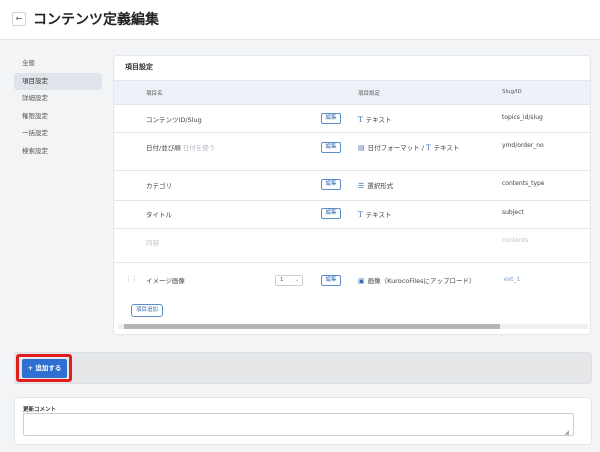 Image resolution: width=600 pixels, height=452 pixels. Describe the element at coordinates (58, 63) in the screenshot. I see `sidebar-item-general: 全般` at that location.